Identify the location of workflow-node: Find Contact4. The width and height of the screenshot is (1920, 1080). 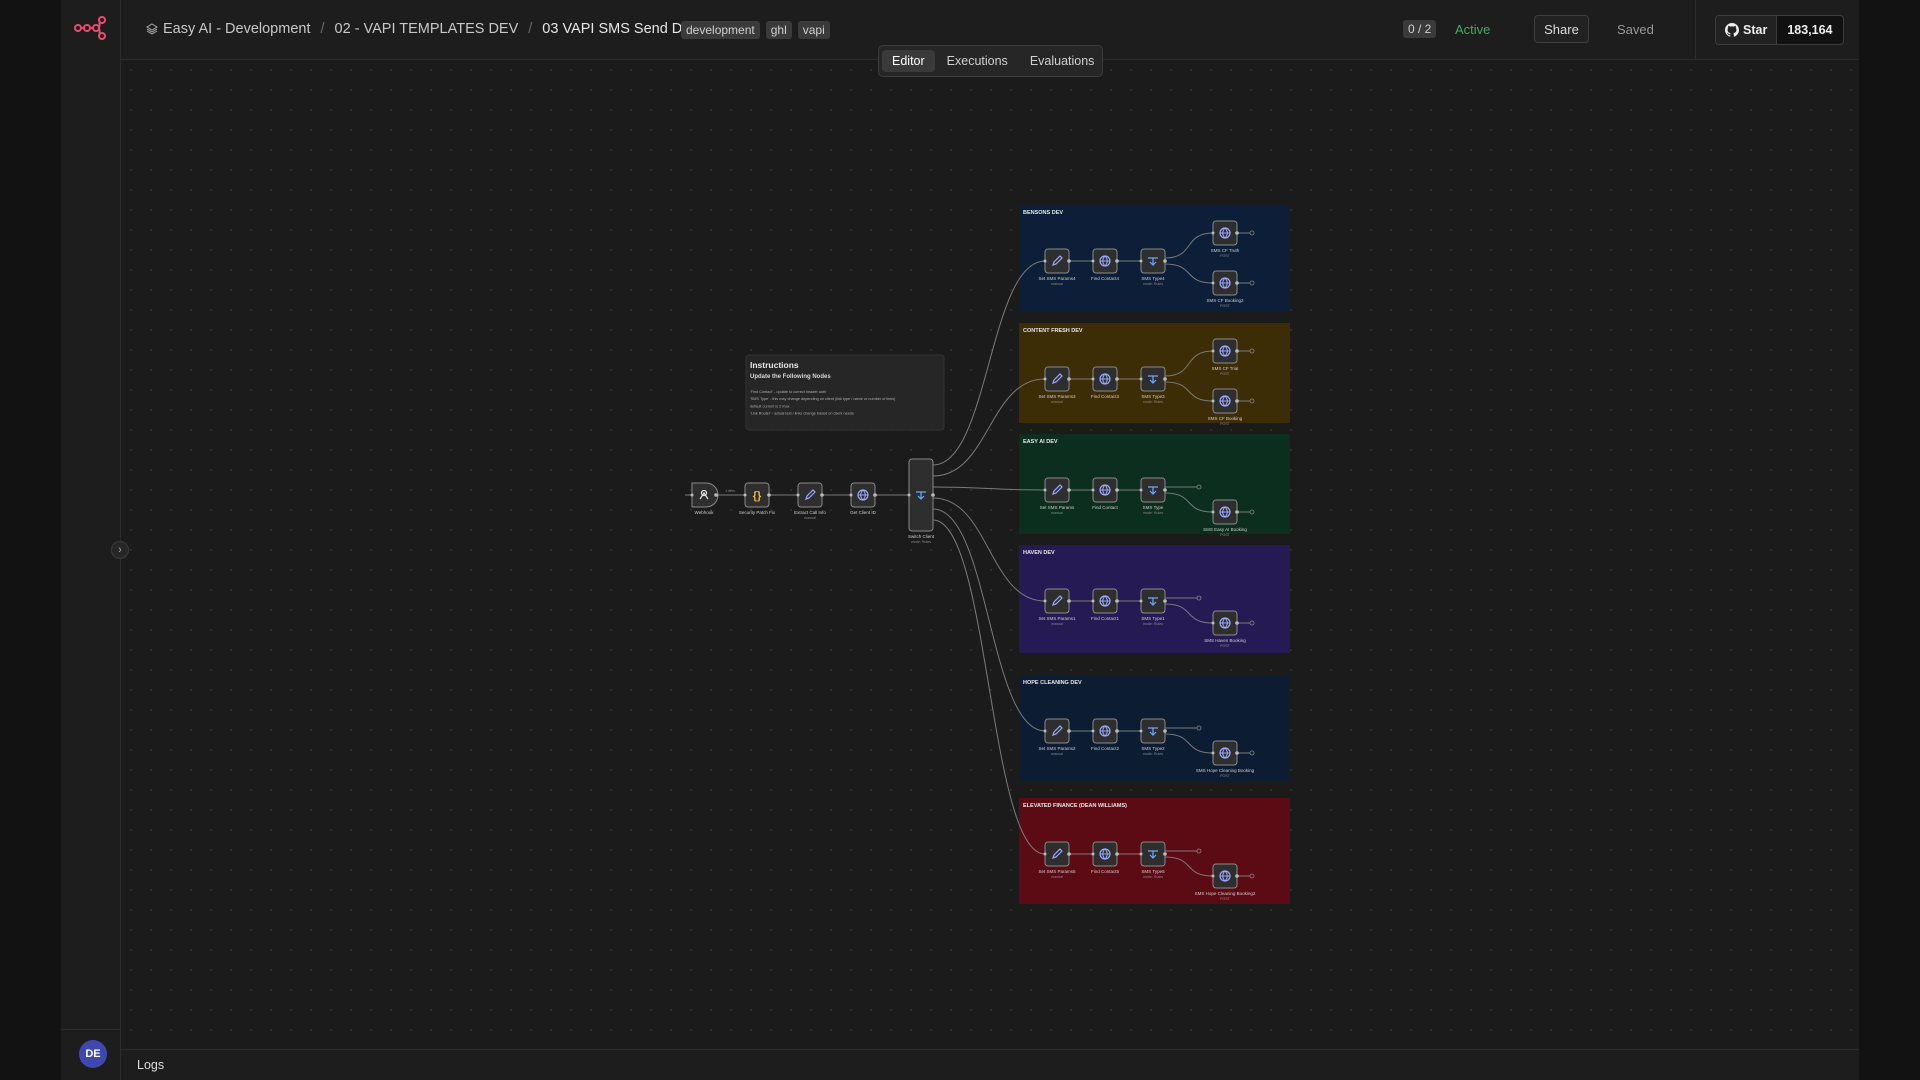
(1105, 264).